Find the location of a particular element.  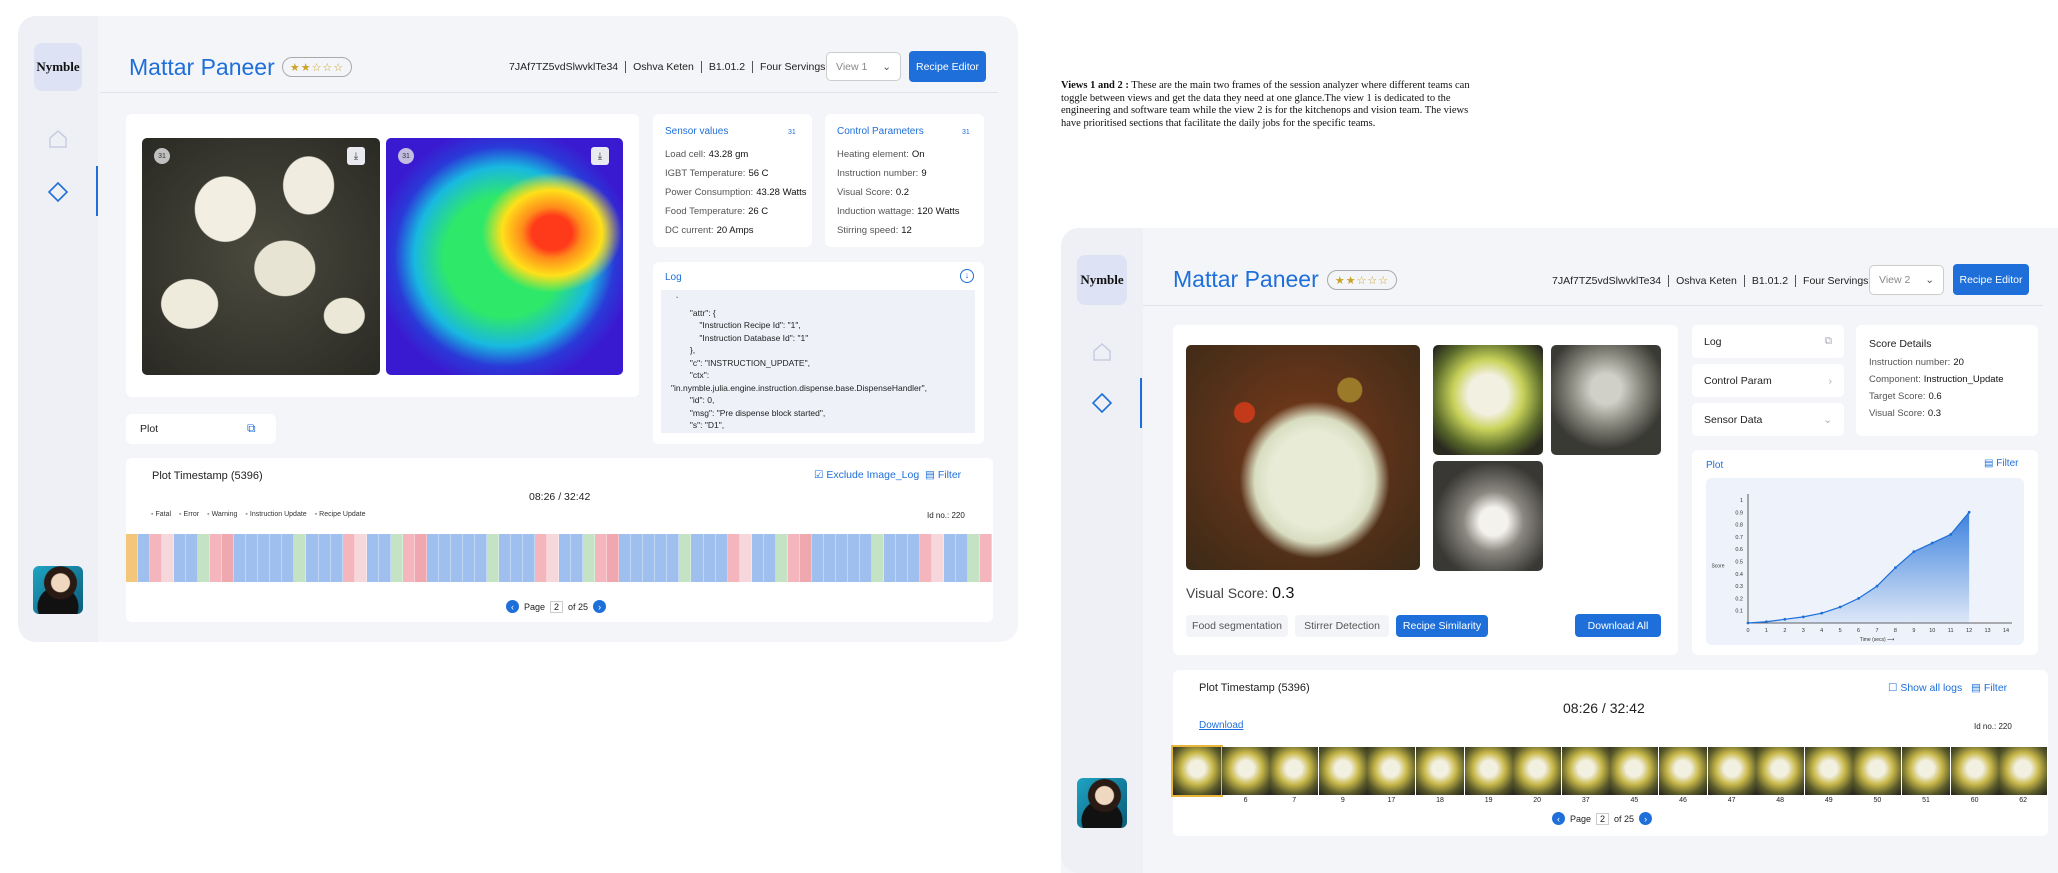

plot-filter-button: ▤ Filter is located at coordinates (2001, 463).